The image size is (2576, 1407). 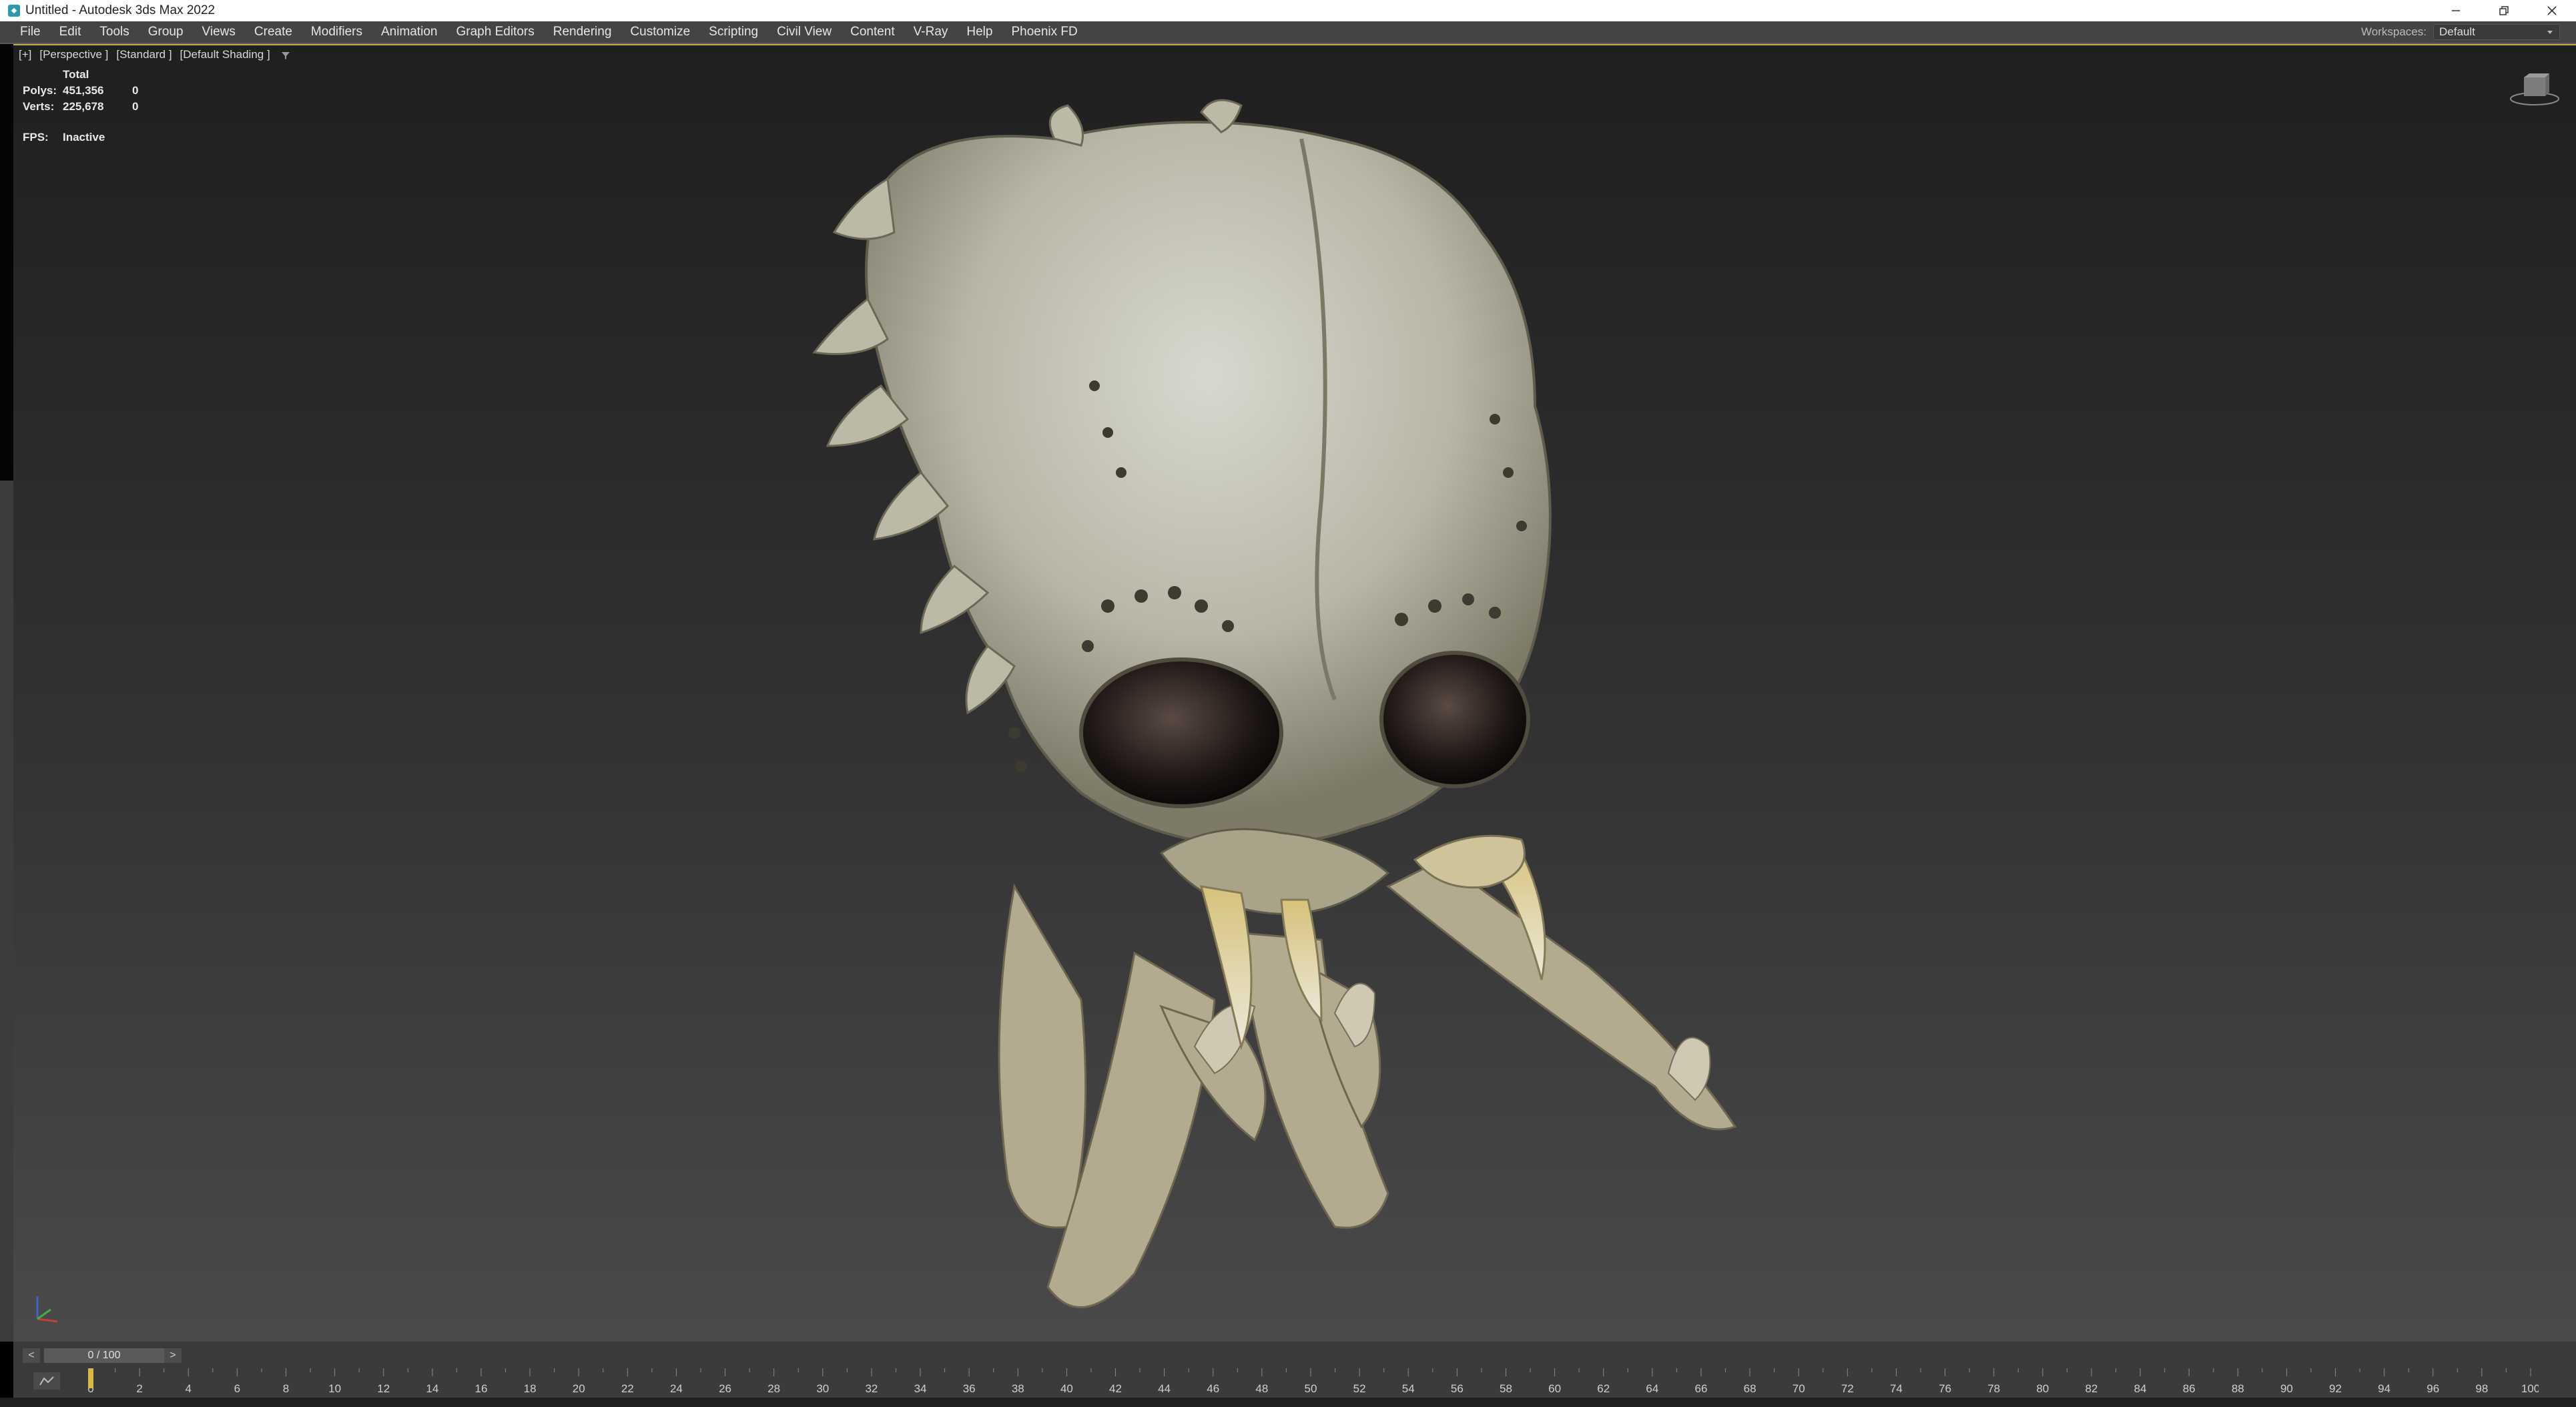 What do you see at coordinates (31, 1355) in the screenshot?
I see `time-prev-button: <` at bounding box center [31, 1355].